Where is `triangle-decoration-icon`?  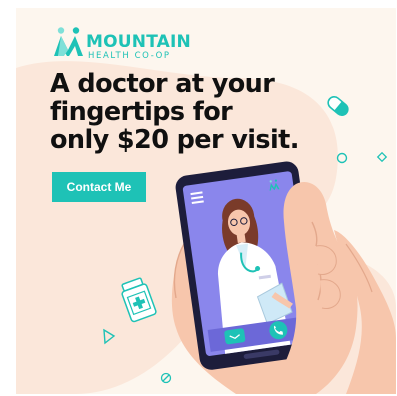
triangle-decoration-icon is located at coordinates (109, 336).